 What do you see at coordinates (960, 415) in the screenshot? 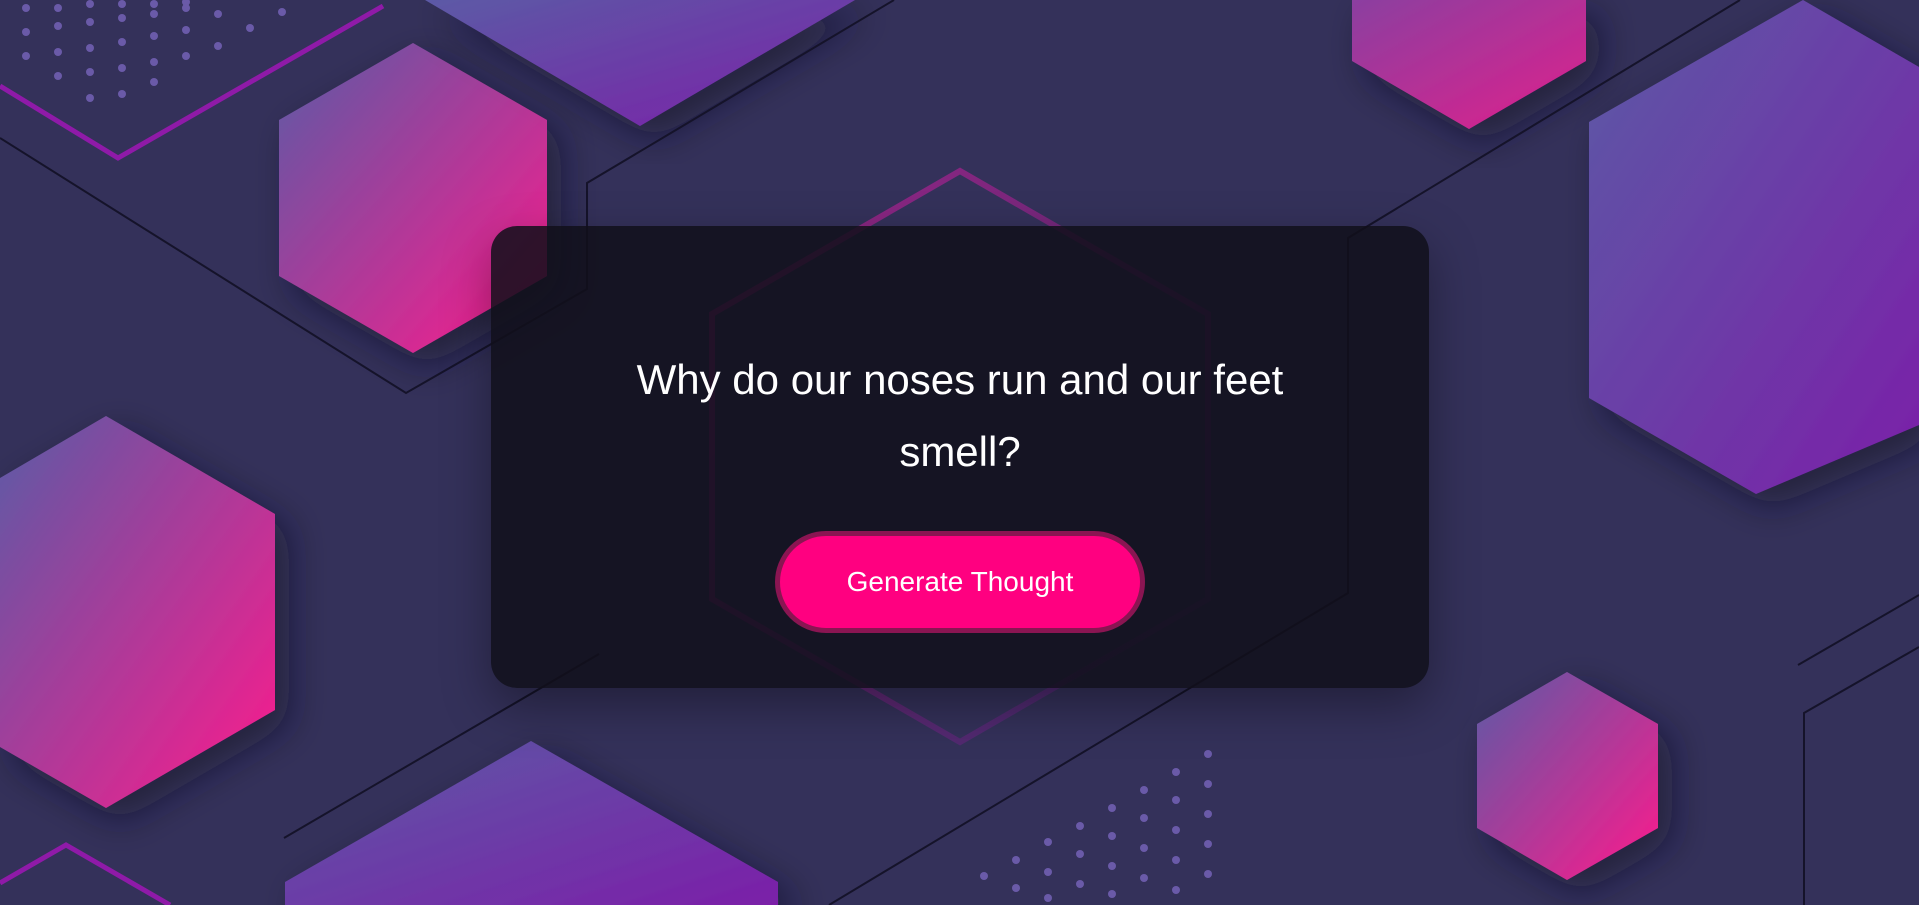
I see `thought-text: Why do our noses run and our feet smell?` at bounding box center [960, 415].